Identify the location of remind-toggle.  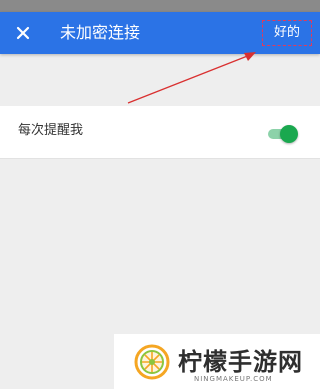
(283, 134).